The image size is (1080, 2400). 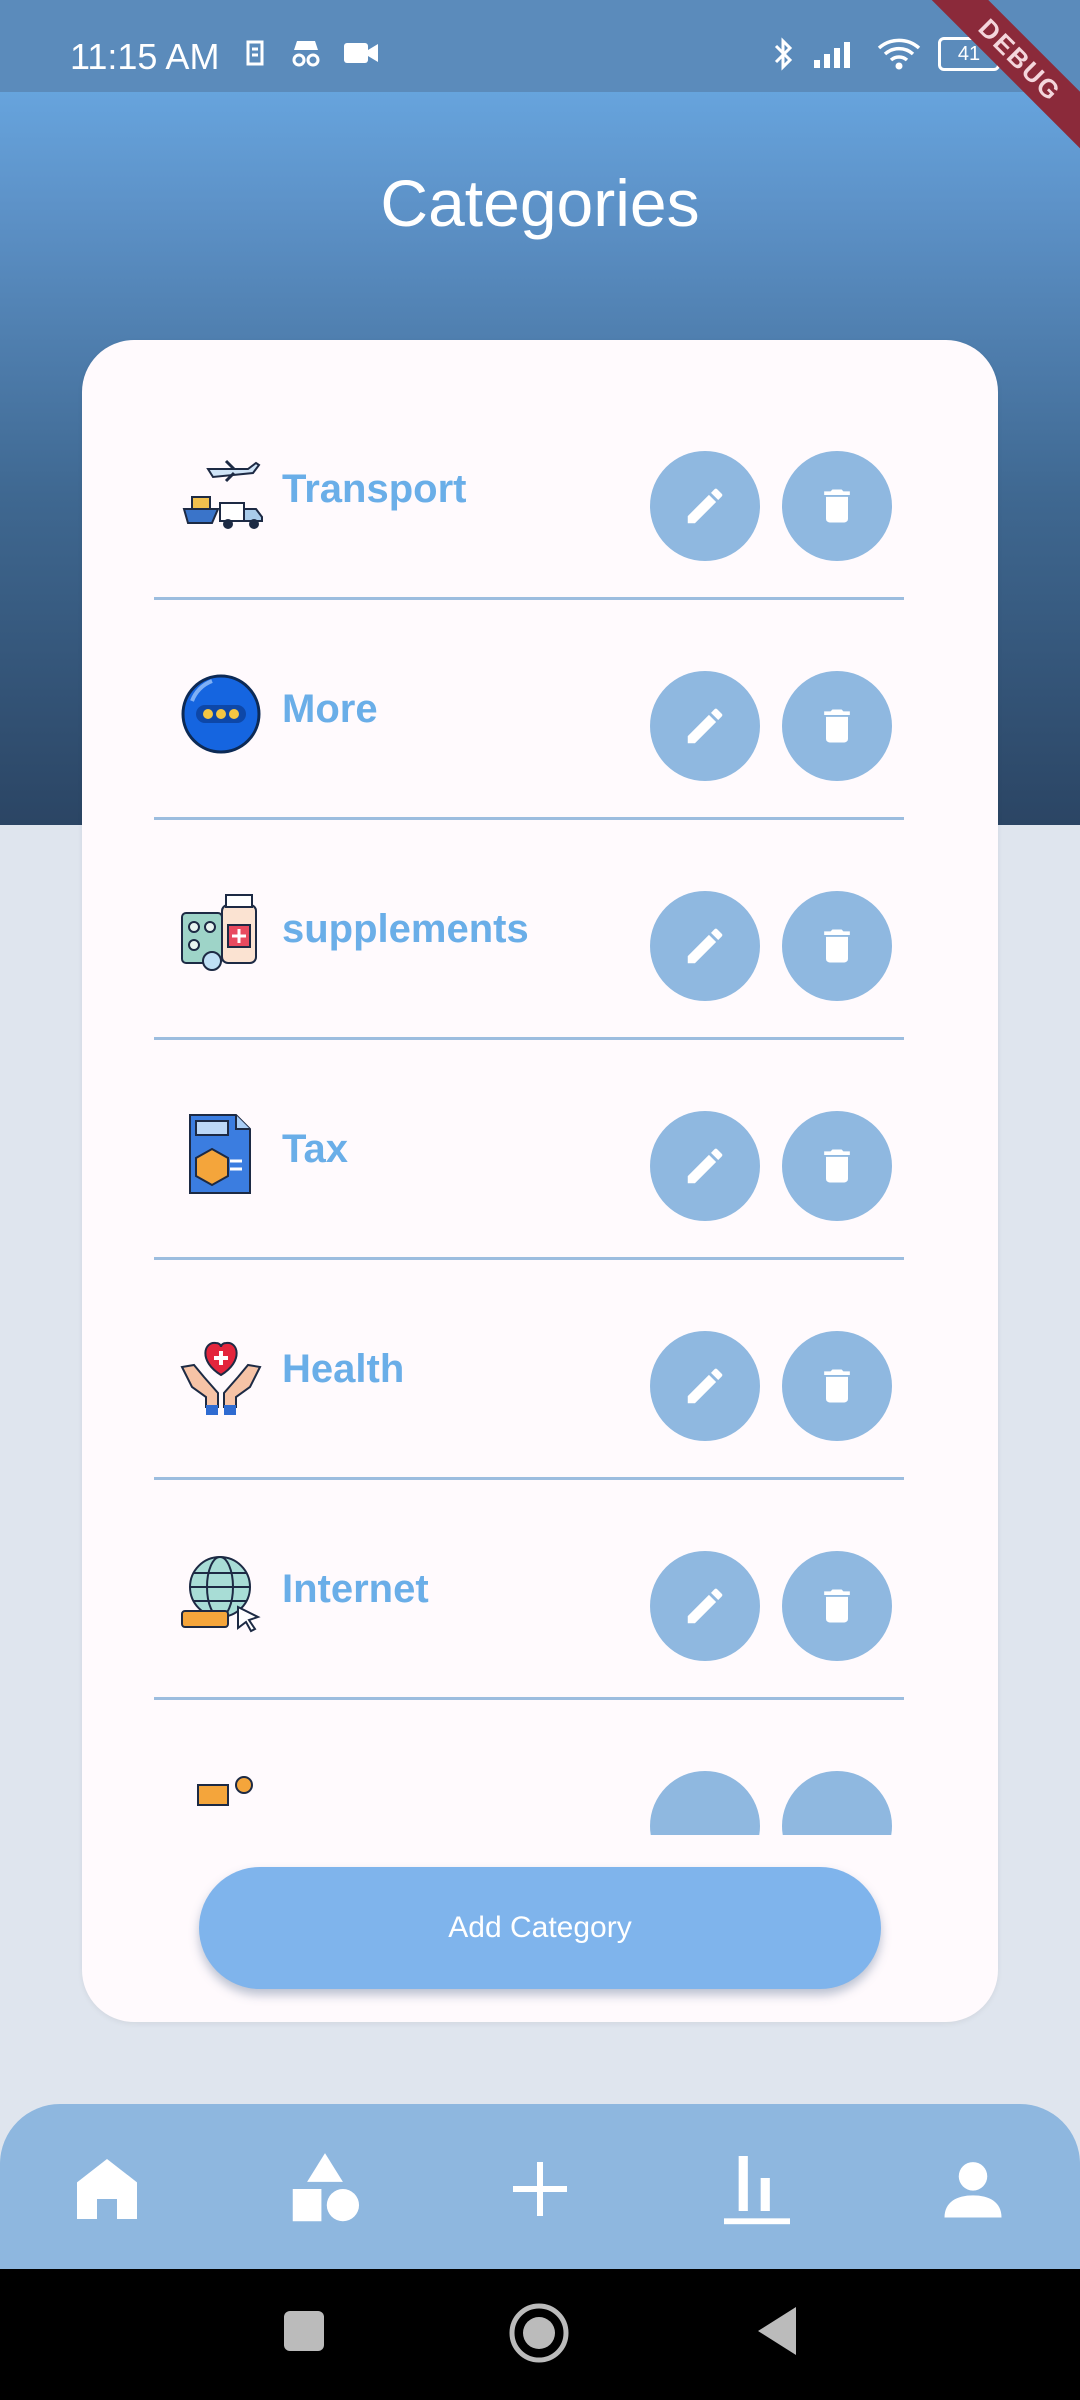 I want to click on nav-home, so click(x=107, y=2189).